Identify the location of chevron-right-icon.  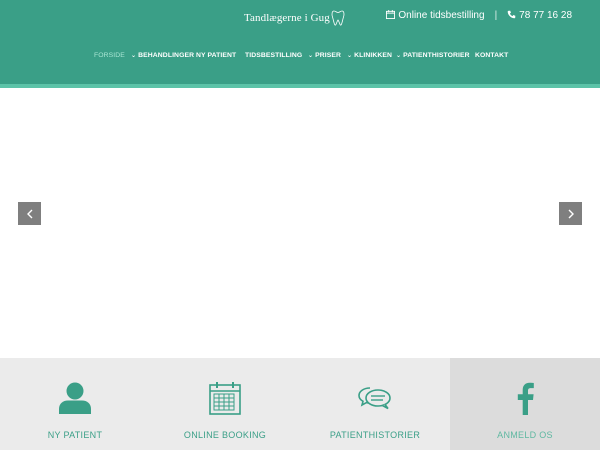
(571, 213).